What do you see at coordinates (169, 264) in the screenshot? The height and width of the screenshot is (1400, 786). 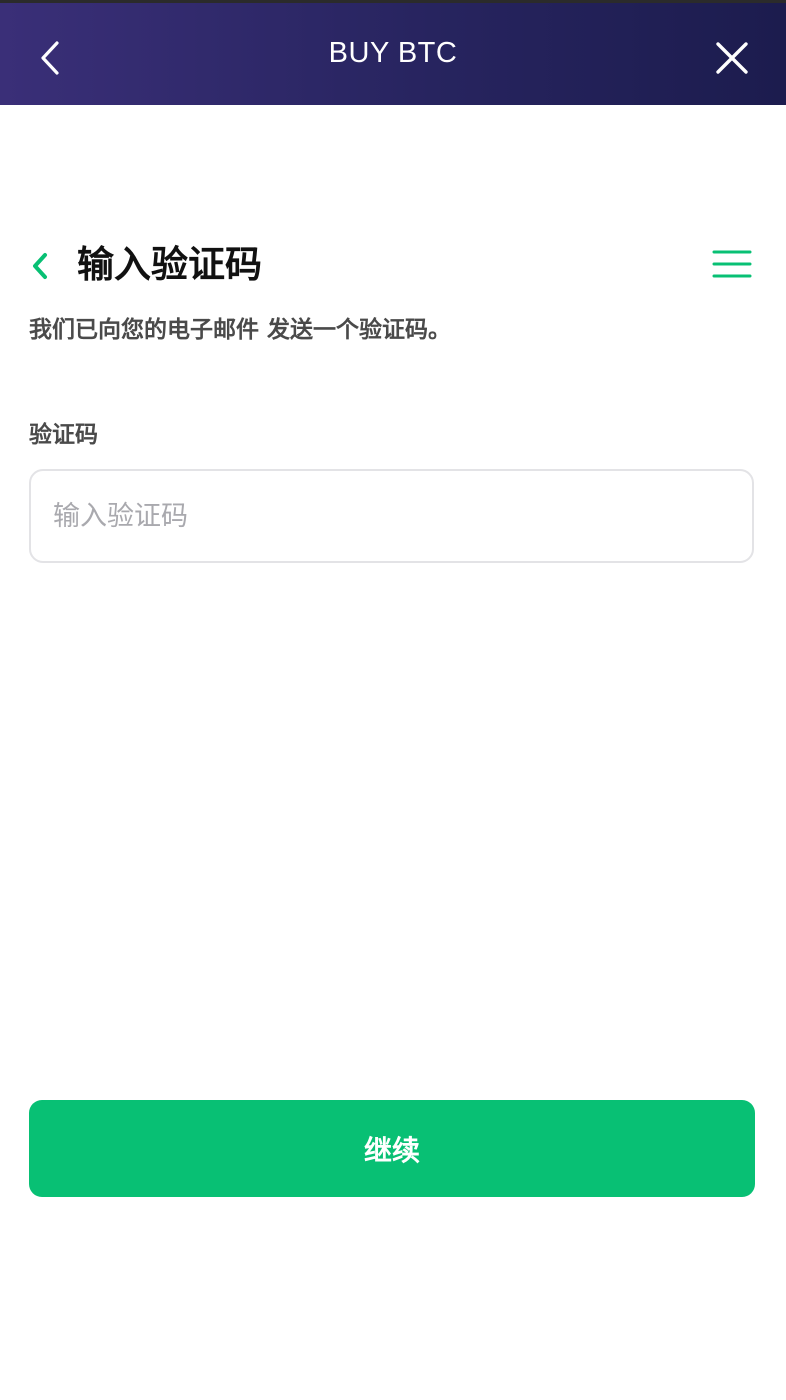 I see `page-title: 输入验证码` at bounding box center [169, 264].